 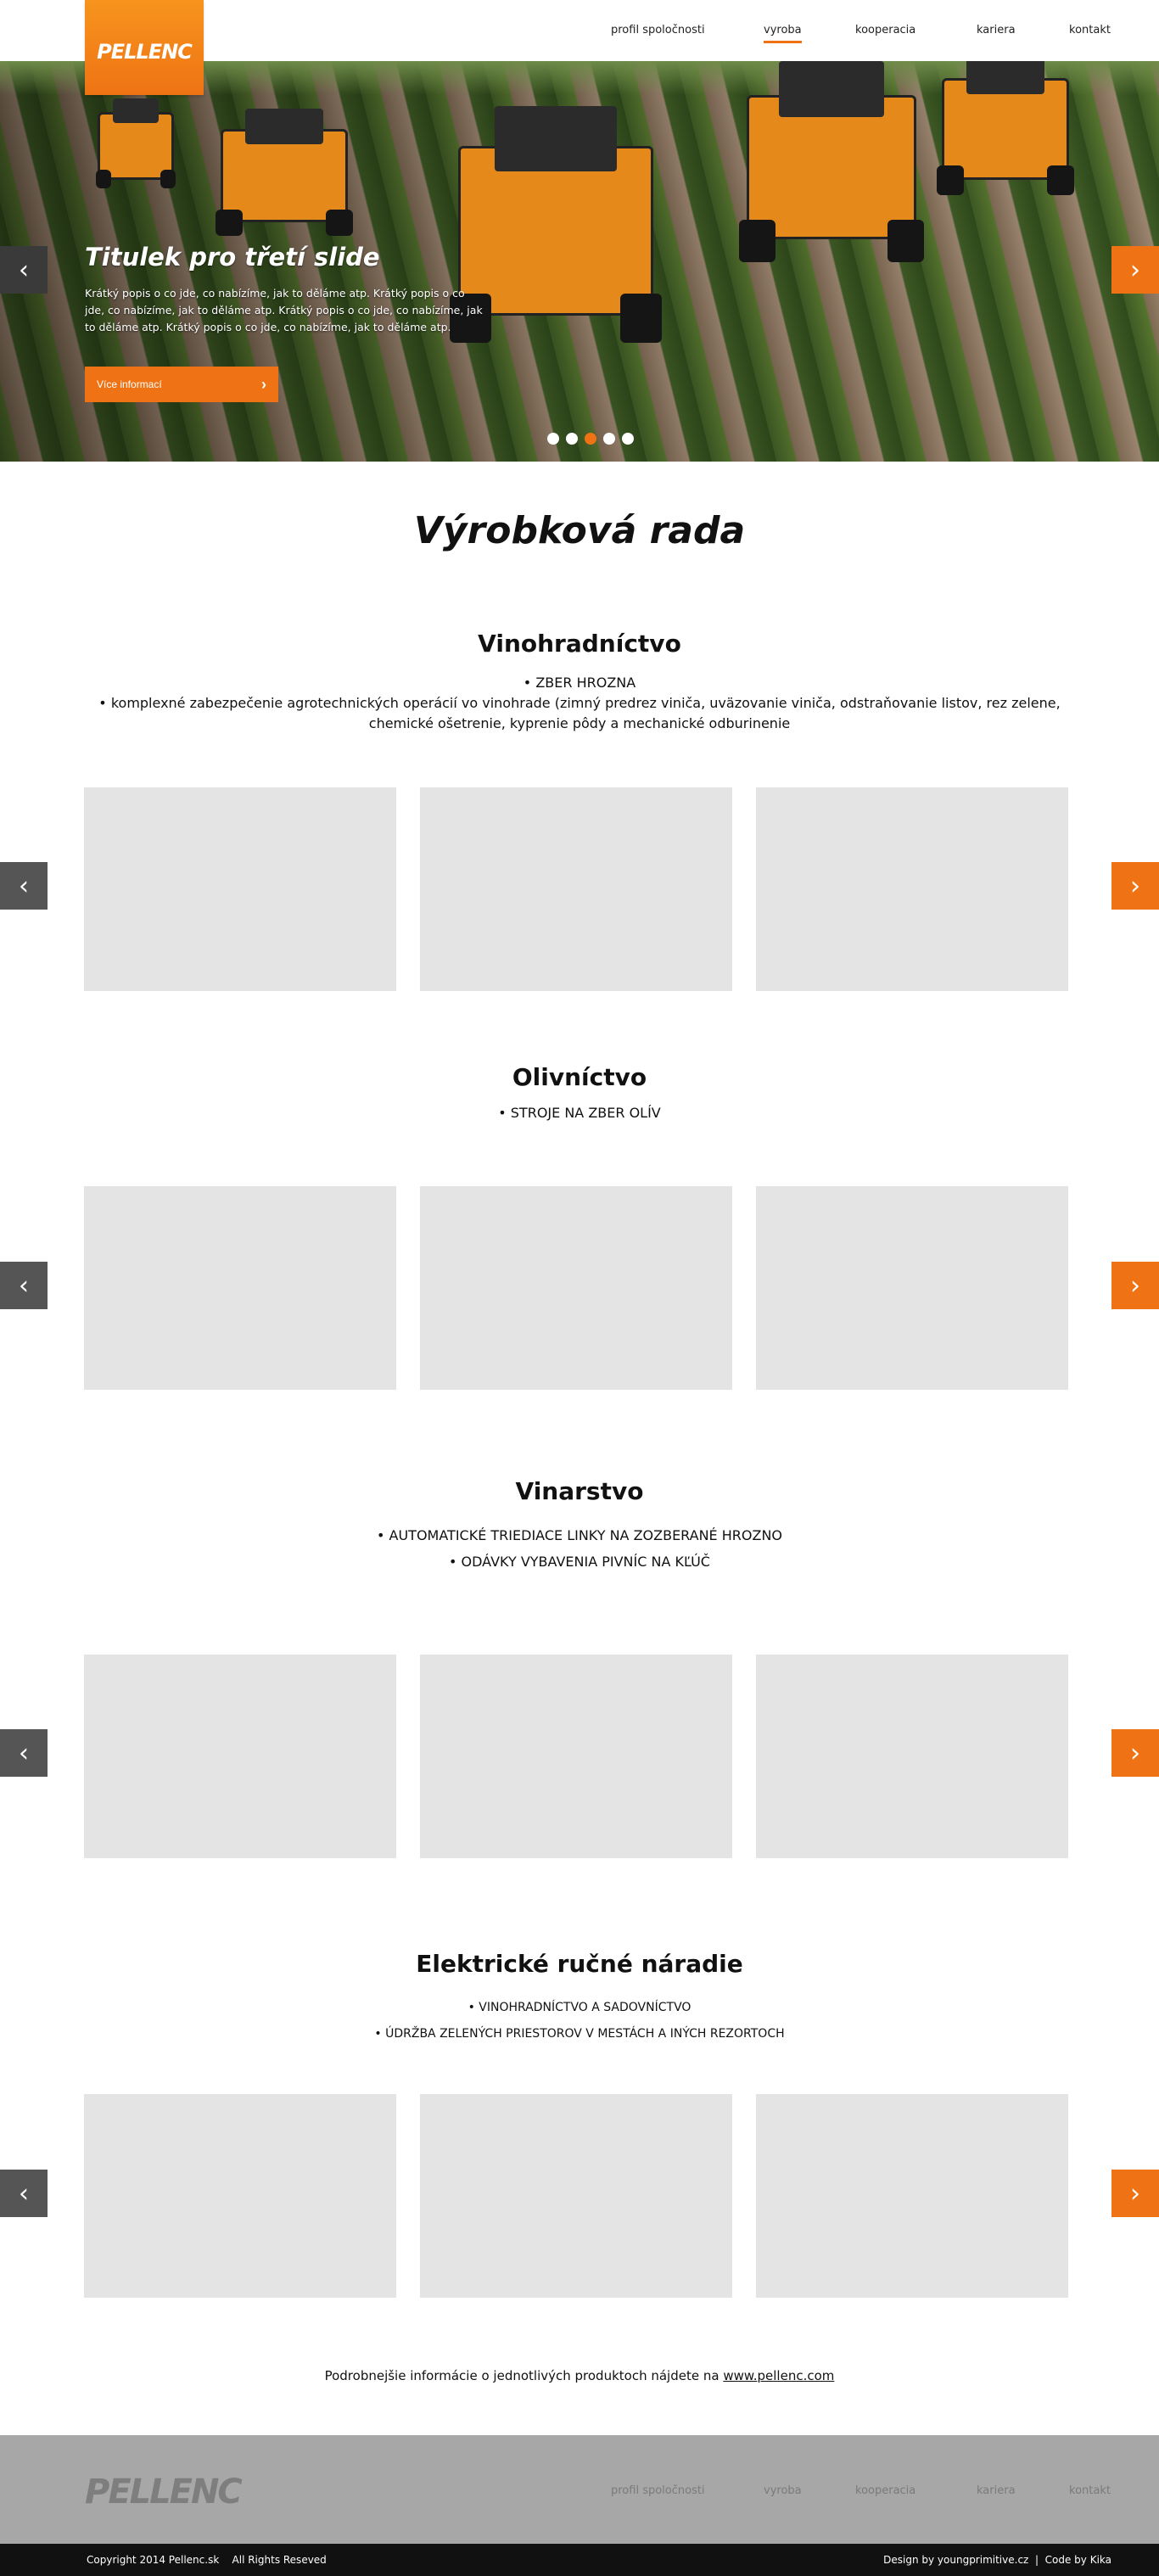 I want to click on nav-kariera: kariera, so click(x=996, y=34).